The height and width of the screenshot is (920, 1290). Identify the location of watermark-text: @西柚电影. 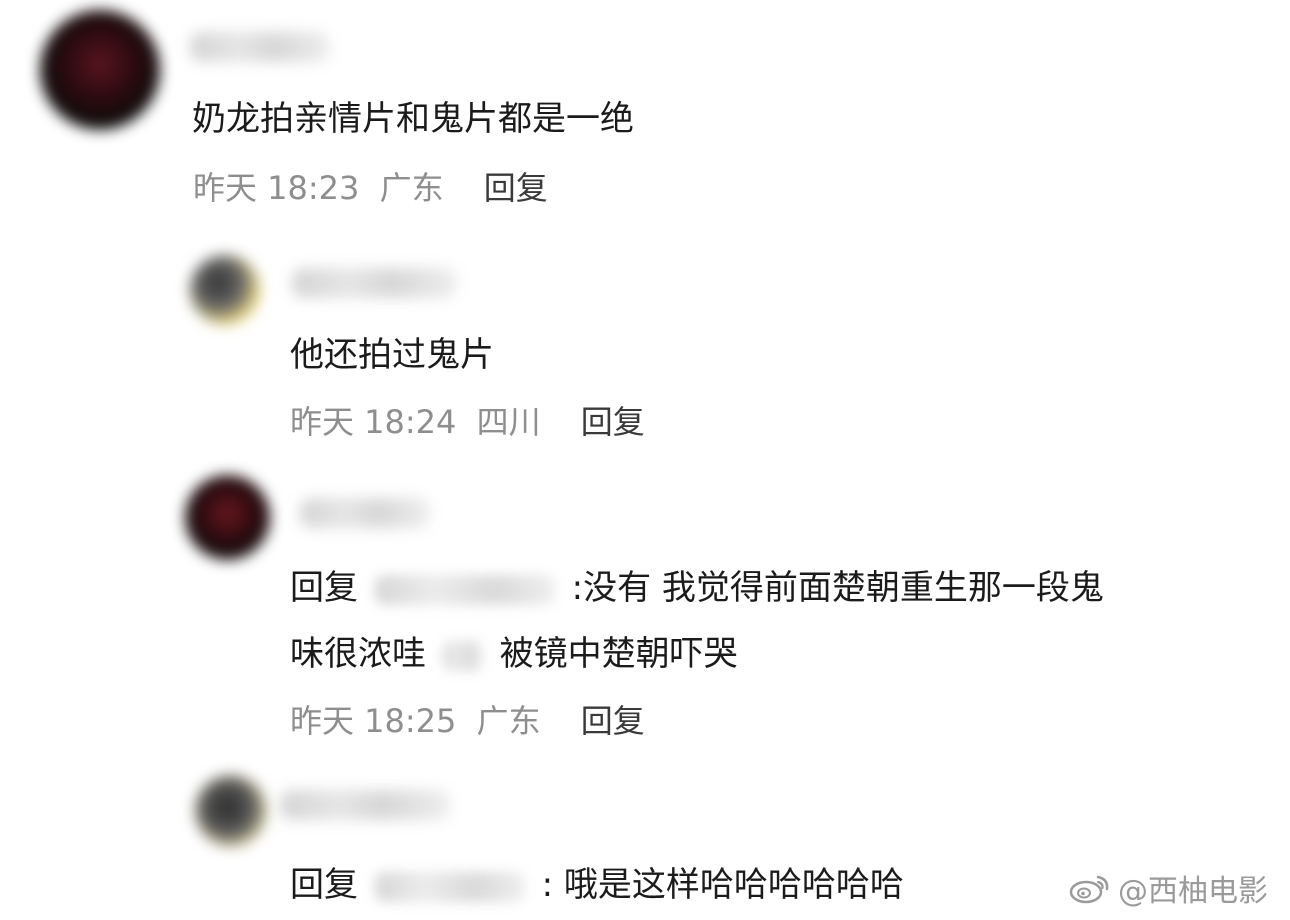
(1193, 891).